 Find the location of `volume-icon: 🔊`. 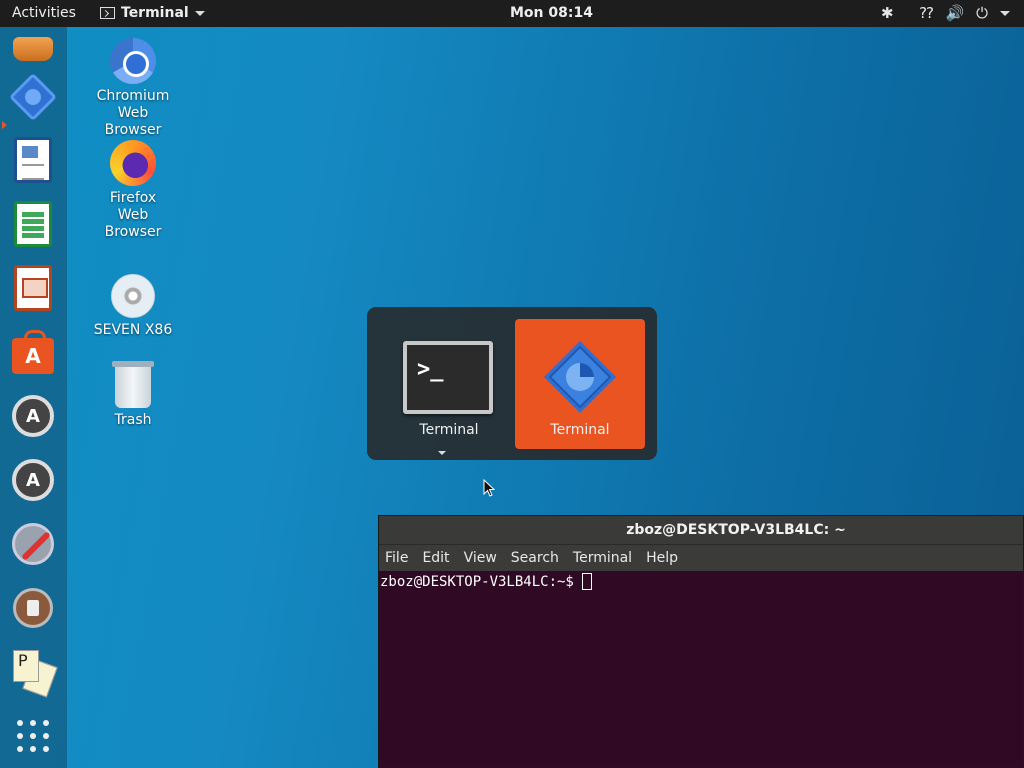

volume-icon: 🔊 is located at coordinates (954, 13).